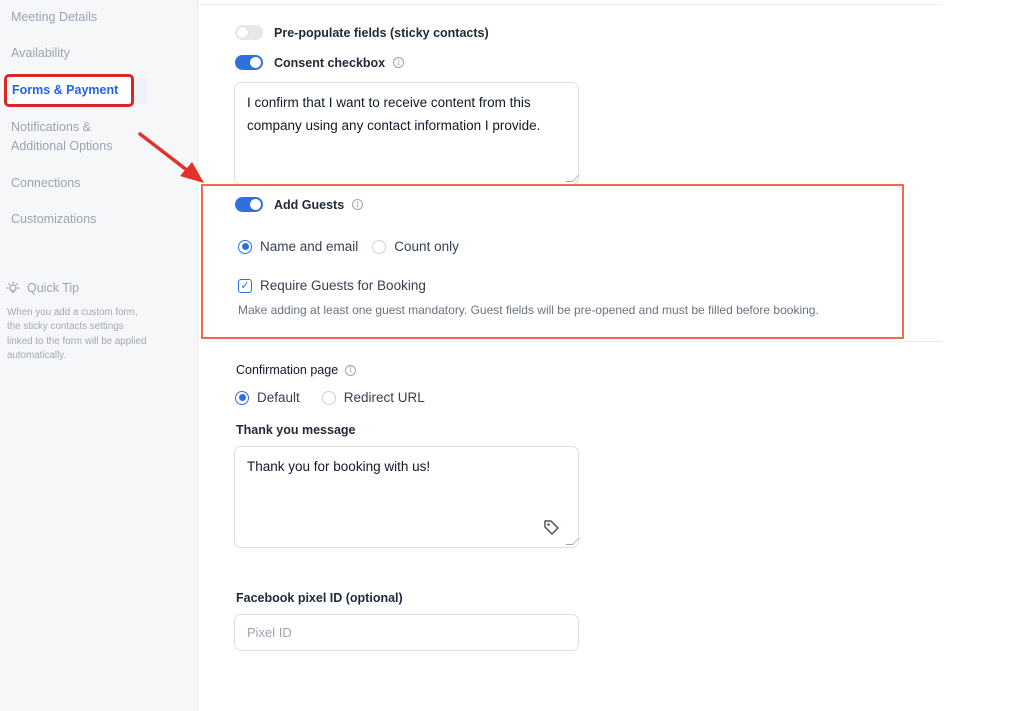 The image size is (1032, 711). Describe the element at coordinates (249, 62) in the screenshot. I see `consent-toggle` at that location.